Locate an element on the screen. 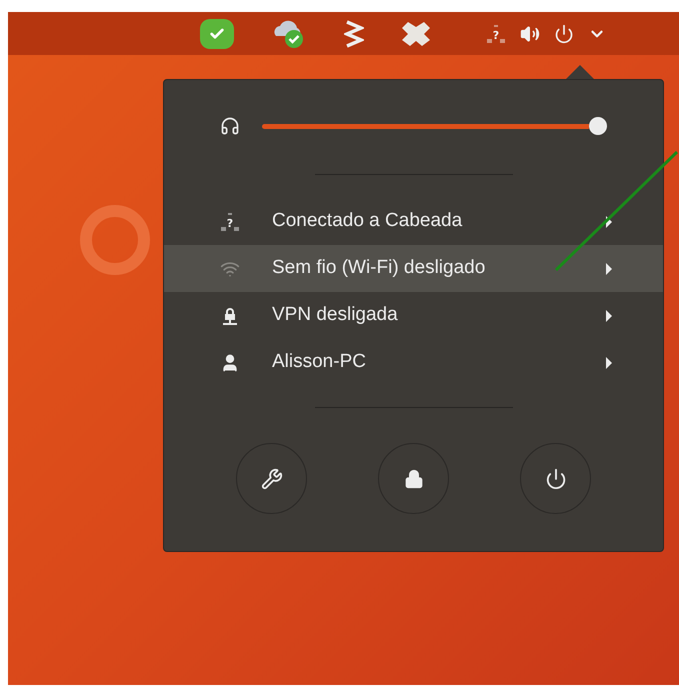 This screenshot has height=689, width=679. lock-button is located at coordinates (413, 478).